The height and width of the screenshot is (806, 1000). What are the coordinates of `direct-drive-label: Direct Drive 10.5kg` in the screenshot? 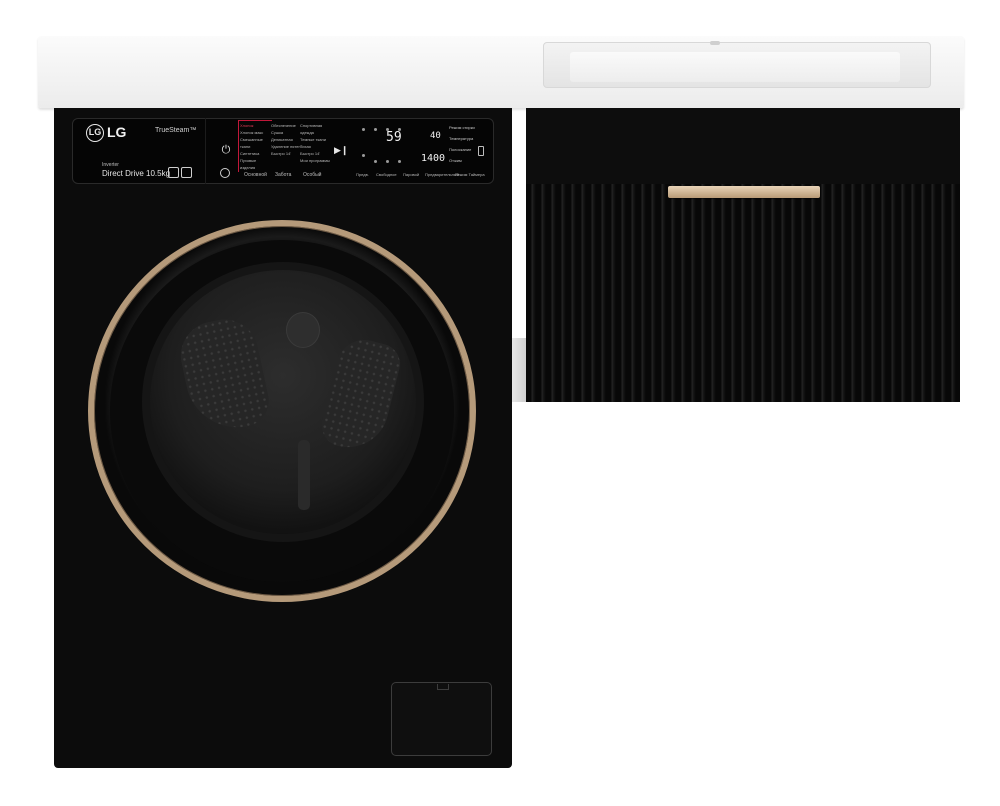 It's located at (136, 173).